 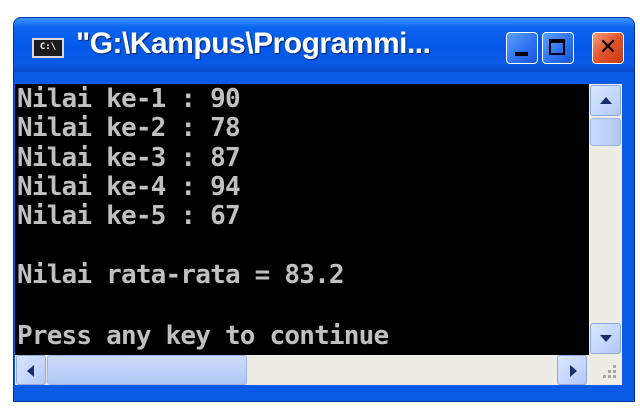 I want to click on scroll-up-button, so click(x=605, y=100).